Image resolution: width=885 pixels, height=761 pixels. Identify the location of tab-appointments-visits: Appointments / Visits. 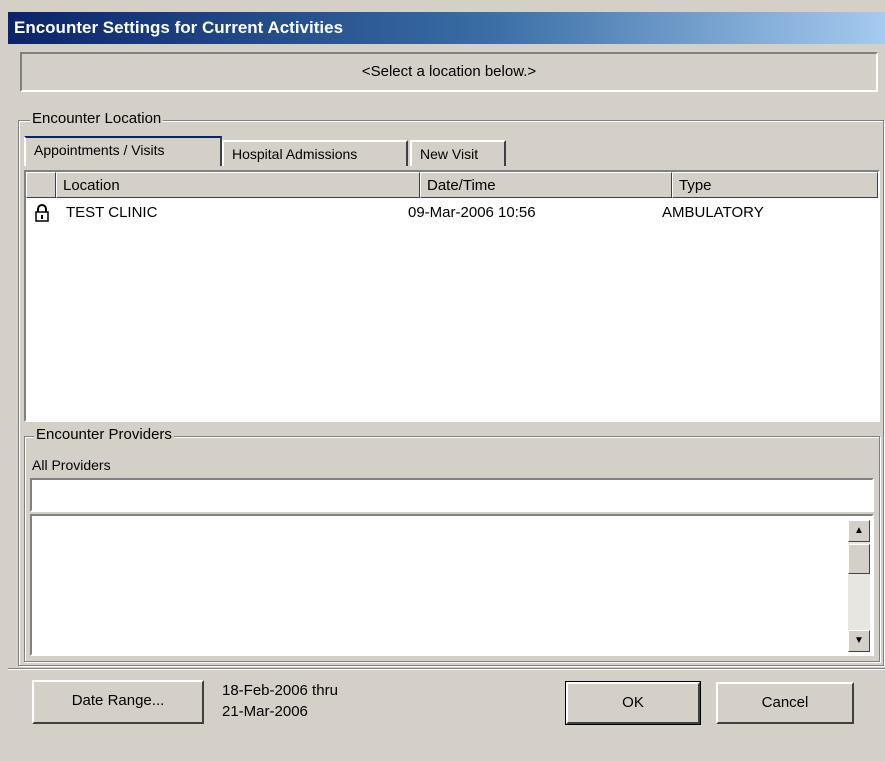
(123, 151).